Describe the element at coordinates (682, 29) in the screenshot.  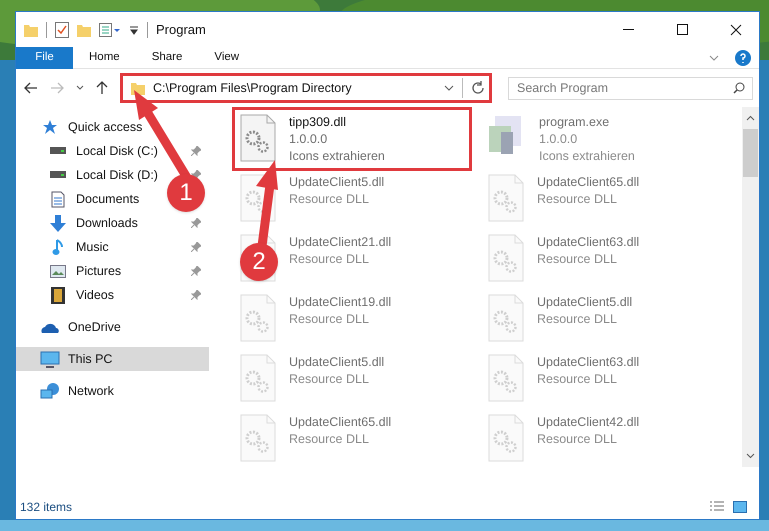
I see `maximize-icon` at that location.